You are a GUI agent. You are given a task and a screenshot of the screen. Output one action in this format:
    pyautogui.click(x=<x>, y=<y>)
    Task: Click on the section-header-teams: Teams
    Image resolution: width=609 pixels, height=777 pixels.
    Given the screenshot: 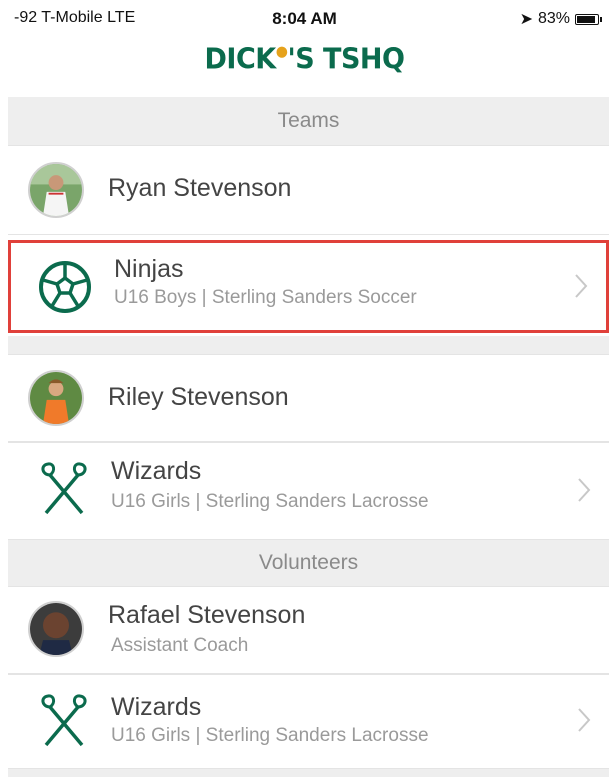 What is the action you would take?
    pyautogui.click(x=308, y=121)
    